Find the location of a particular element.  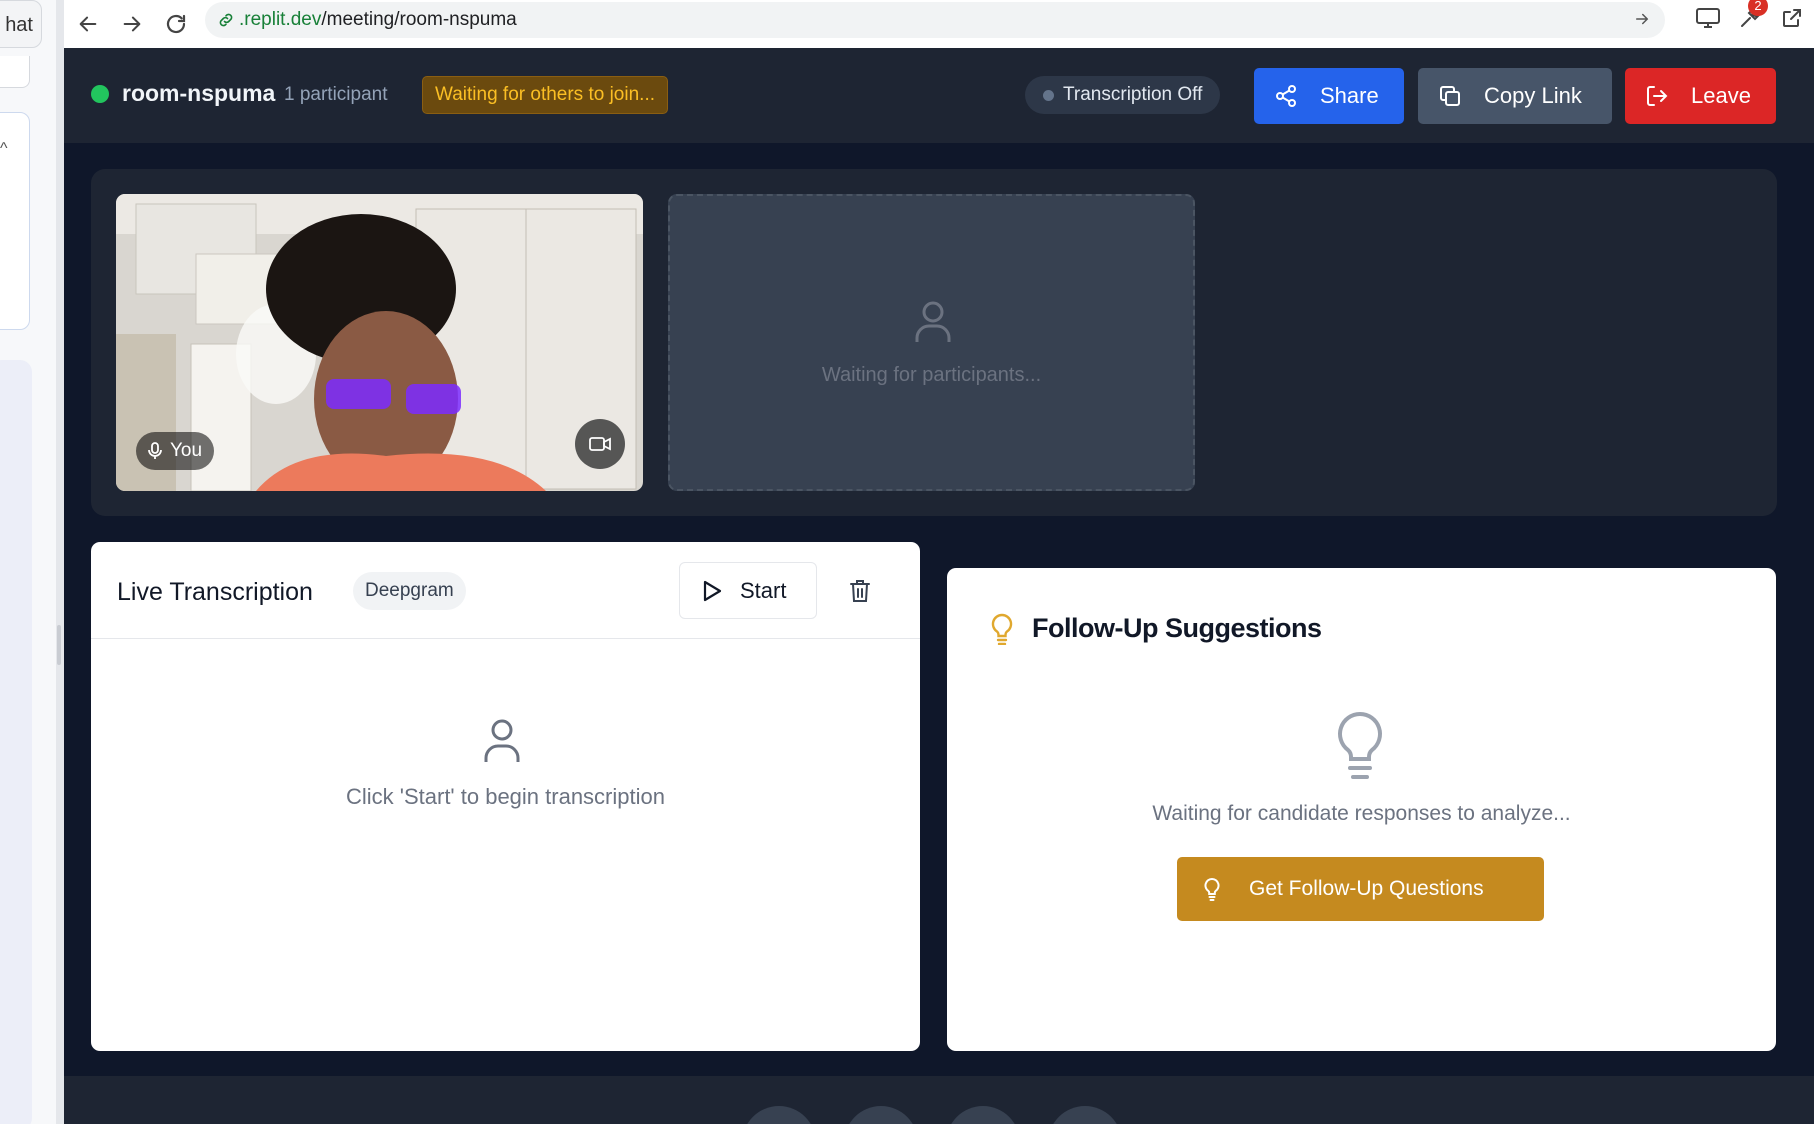

share-label: Share is located at coordinates (1349, 95).